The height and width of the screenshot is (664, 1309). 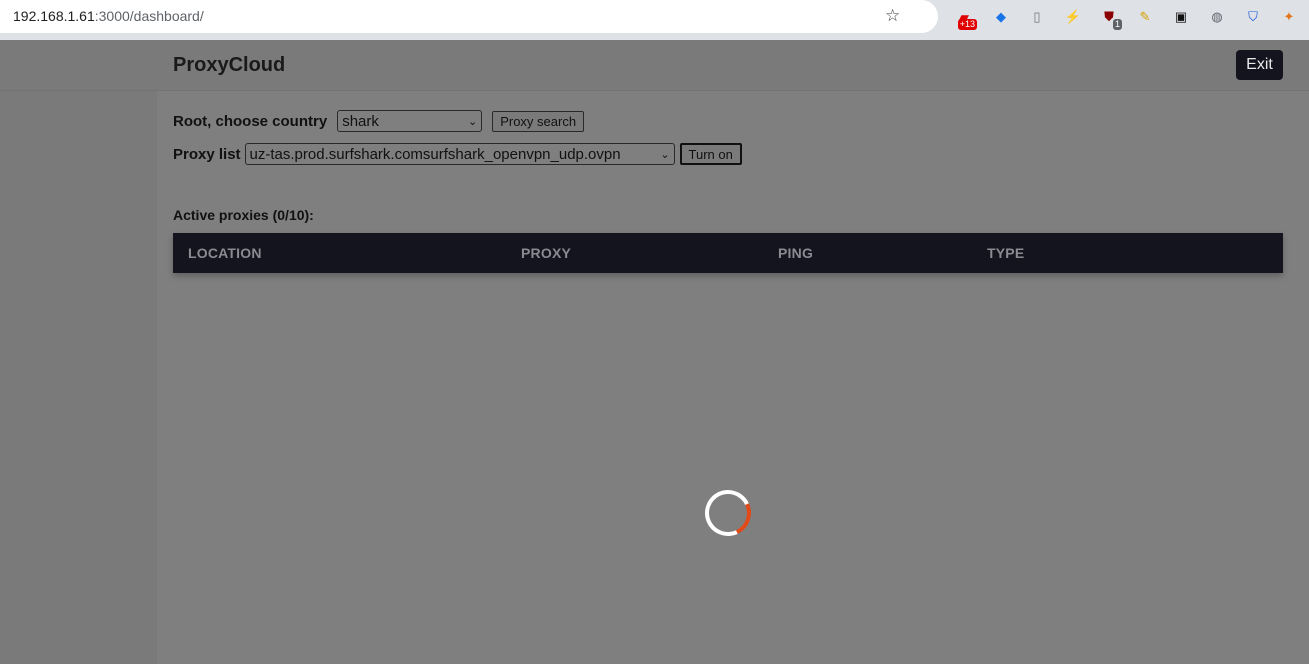 I want to click on column-header-proxy: PROXY, so click(x=546, y=253).